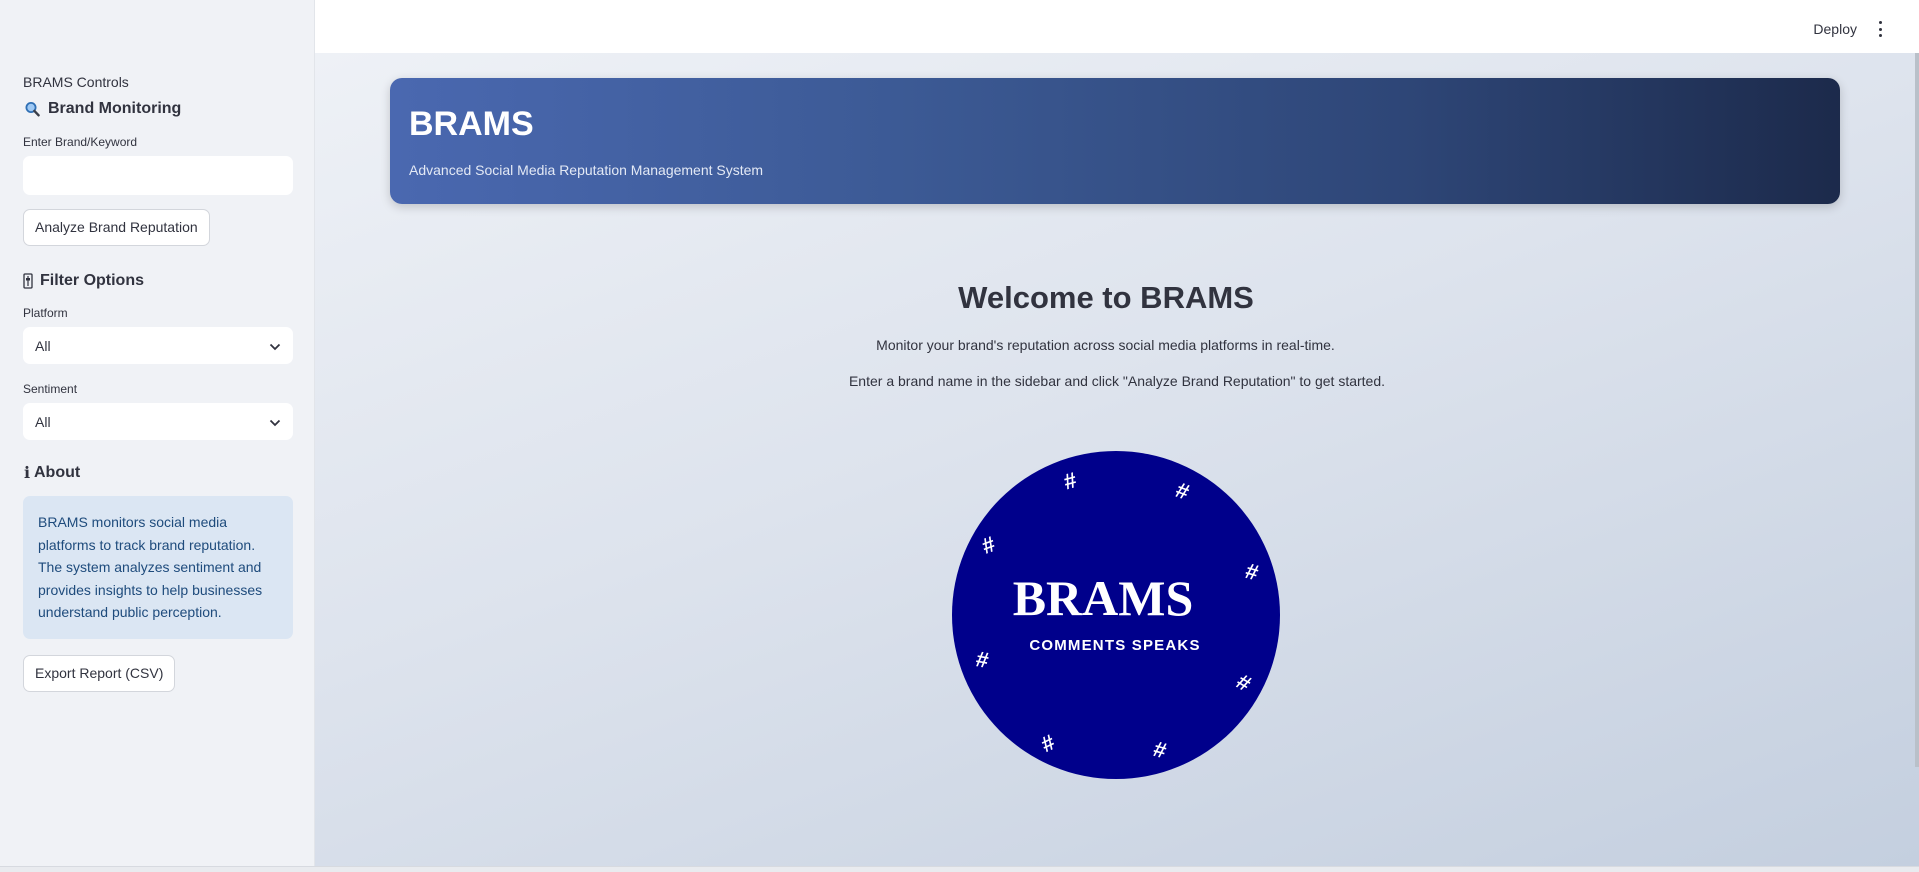  I want to click on brand-monitoring-title: Brand Monitoring, so click(115, 108).